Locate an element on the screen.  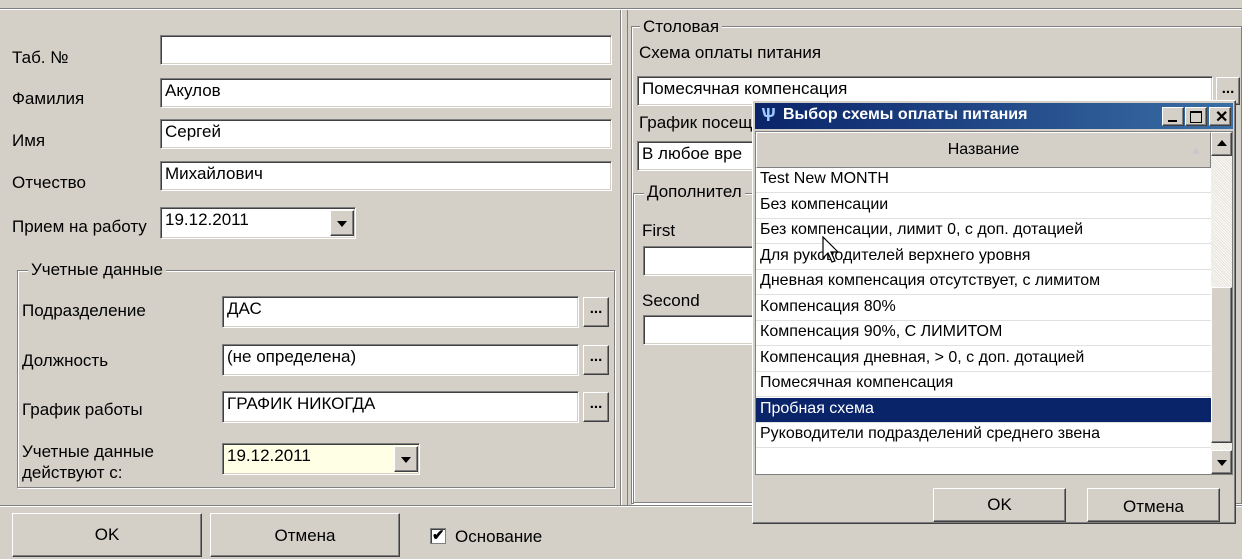
basis-checkbox-label: Основание is located at coordinates (499, 536).